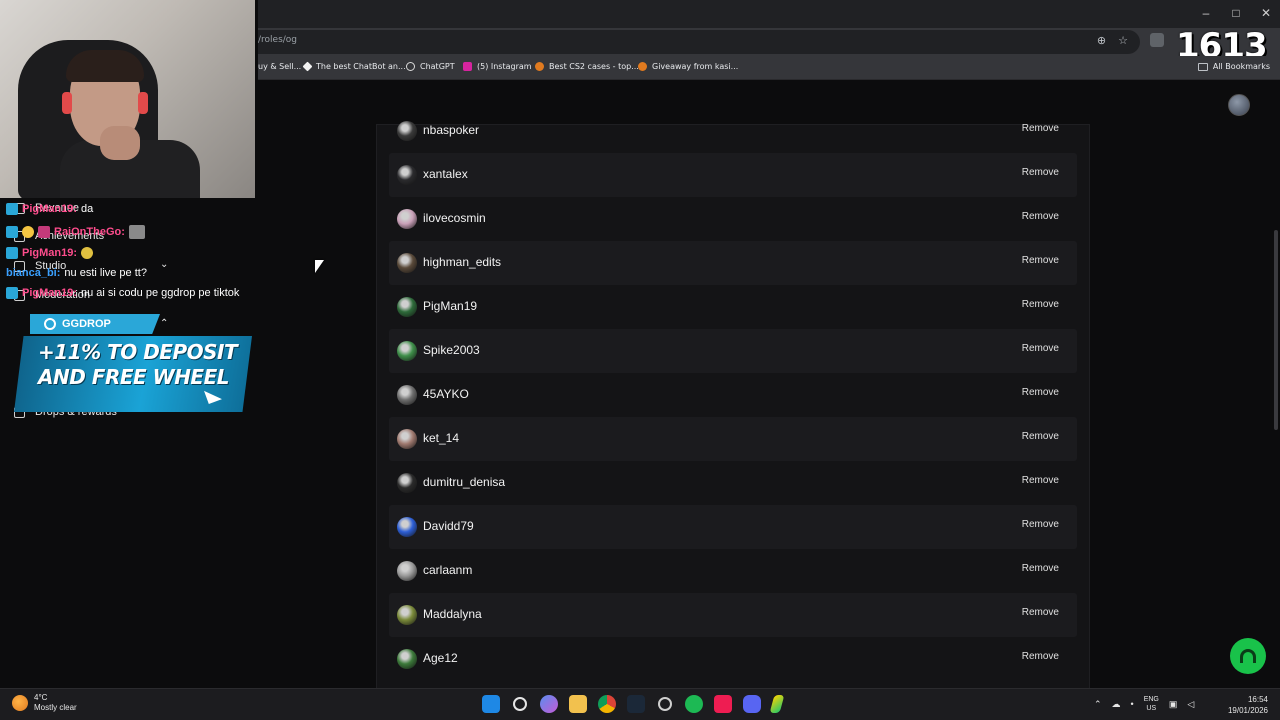 The width and height of the screenshot is (1280, 720). Describe the element at coordinates (76, 273) in the screenshot. I see `chat-message: bianca_bi: nu esti live pe tt?` at that location.